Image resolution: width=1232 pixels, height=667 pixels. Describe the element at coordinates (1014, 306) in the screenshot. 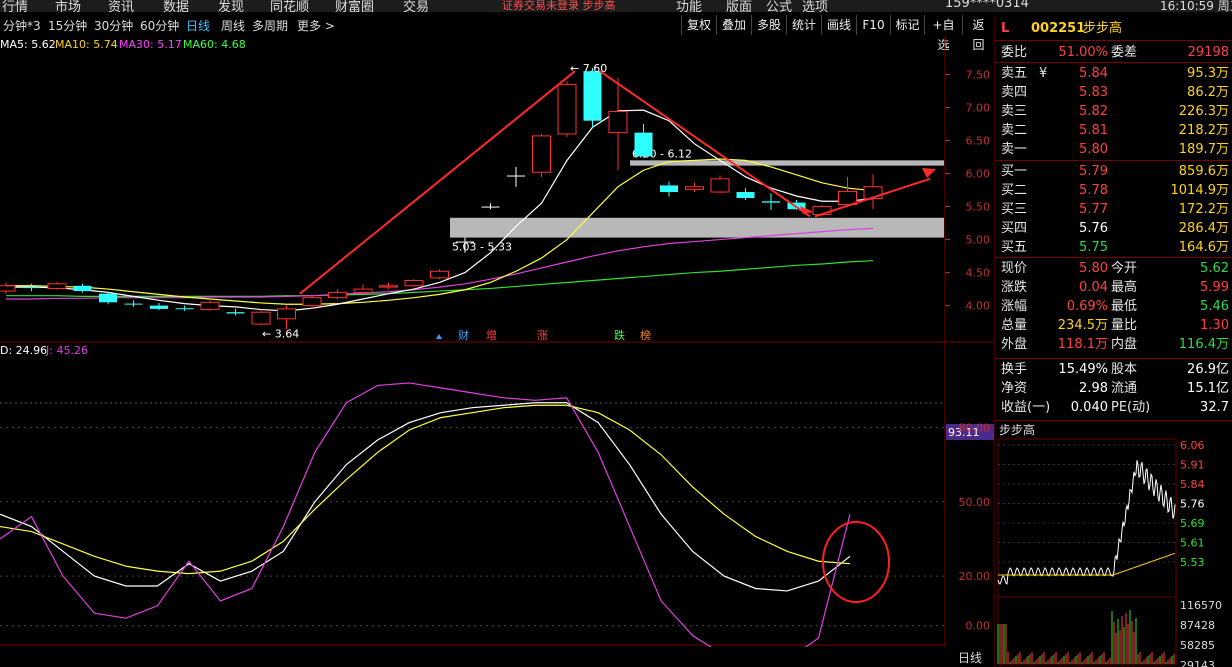

I see `stat-label: 涨幅` at that location.